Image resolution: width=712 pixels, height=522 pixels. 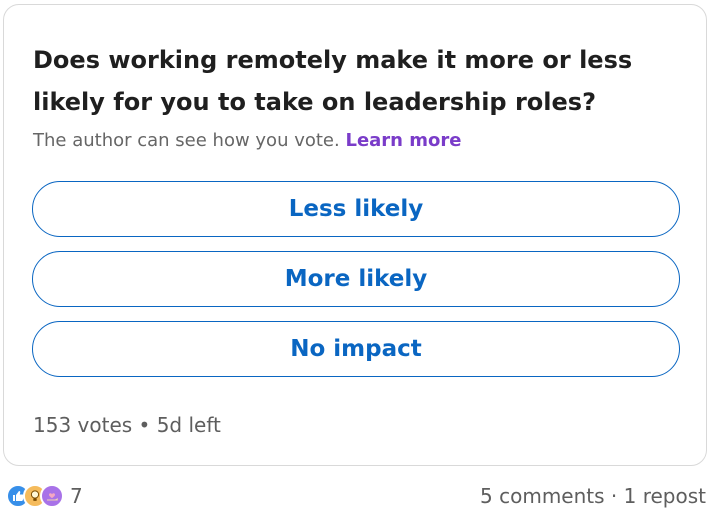 I want to click on poll-option-more-likely: More likely, so click(x=356, y=279).